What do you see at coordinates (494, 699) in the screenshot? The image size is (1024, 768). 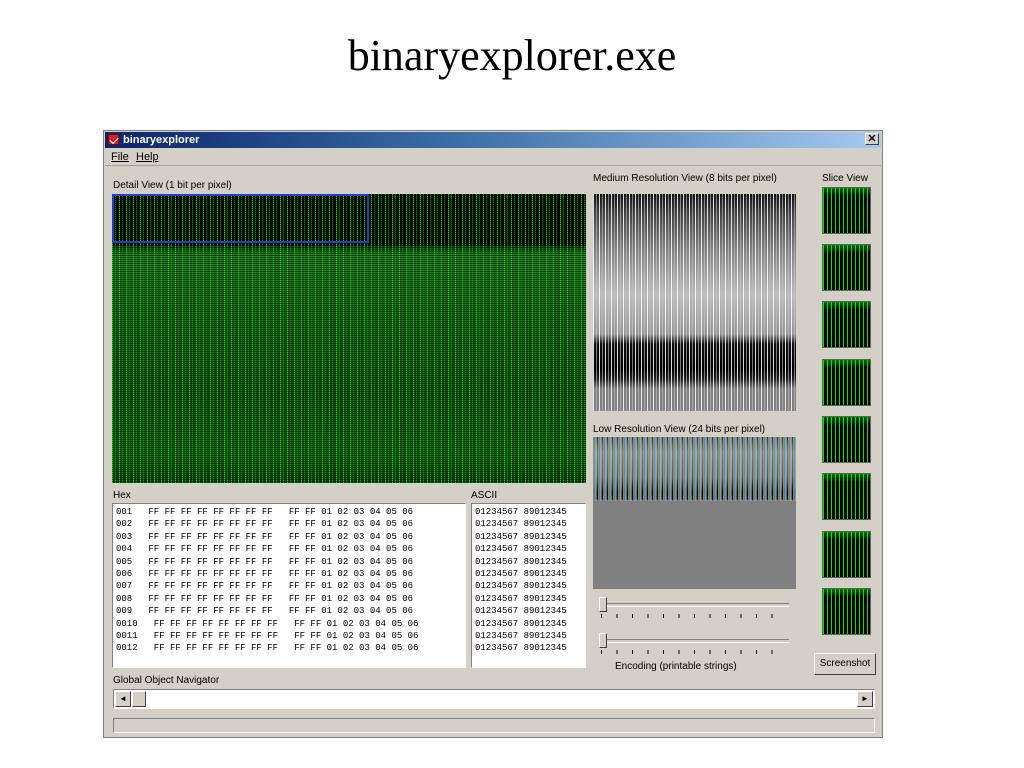 I see `global-navigator-scrollbar: ◄ ►` at bounding box center [494, 699].